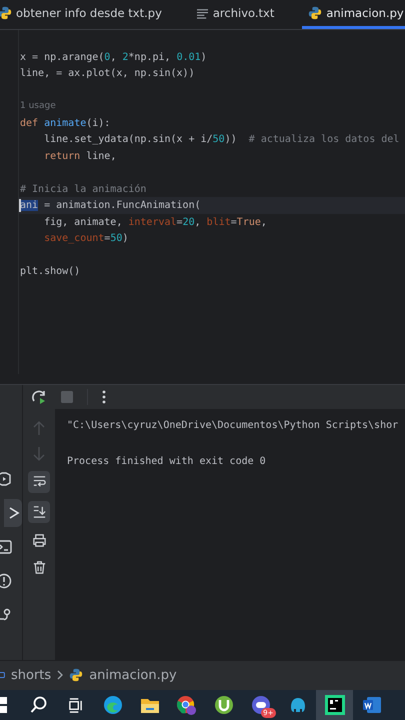  Describe the element at coordinates (235, 15) in the screenshot. I see `editor-tab: archivo.txt` at that location.